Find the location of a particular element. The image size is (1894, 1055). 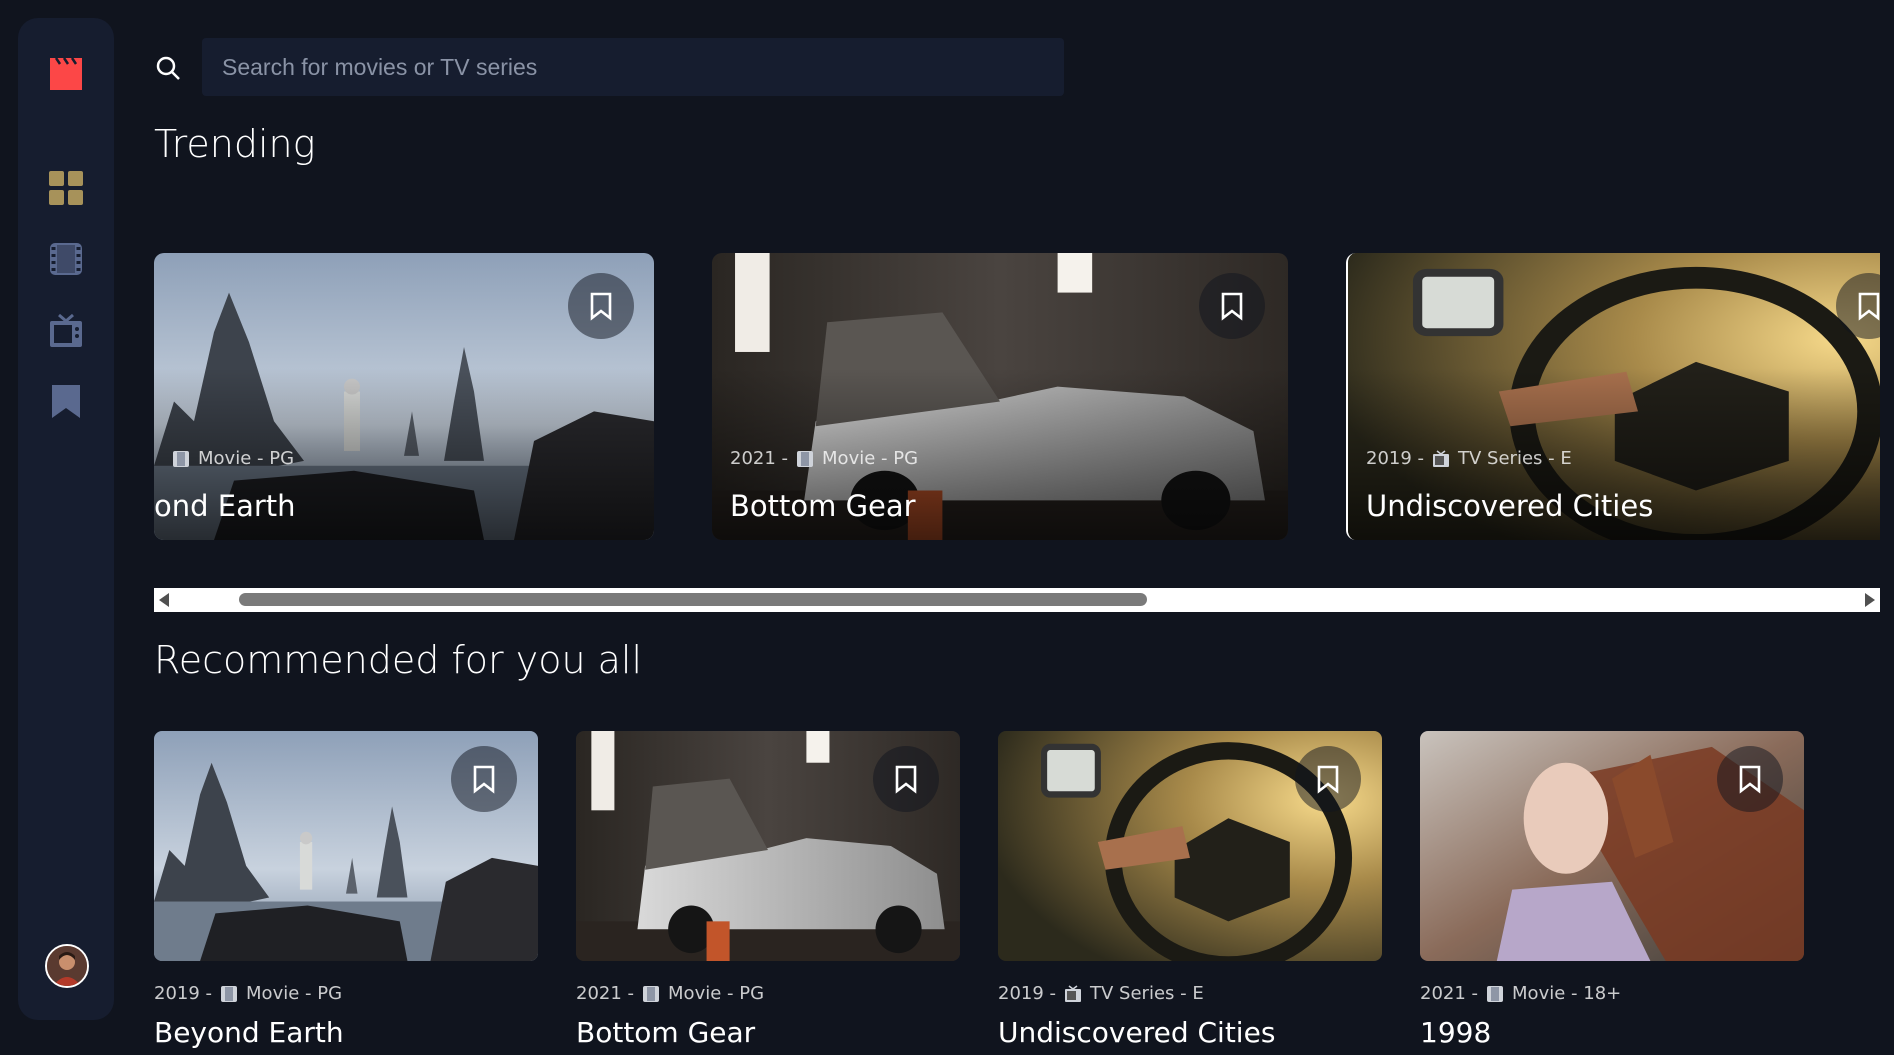

card-meta: 2021 - Movie - 18+ is located at coordinates (1520, 993).